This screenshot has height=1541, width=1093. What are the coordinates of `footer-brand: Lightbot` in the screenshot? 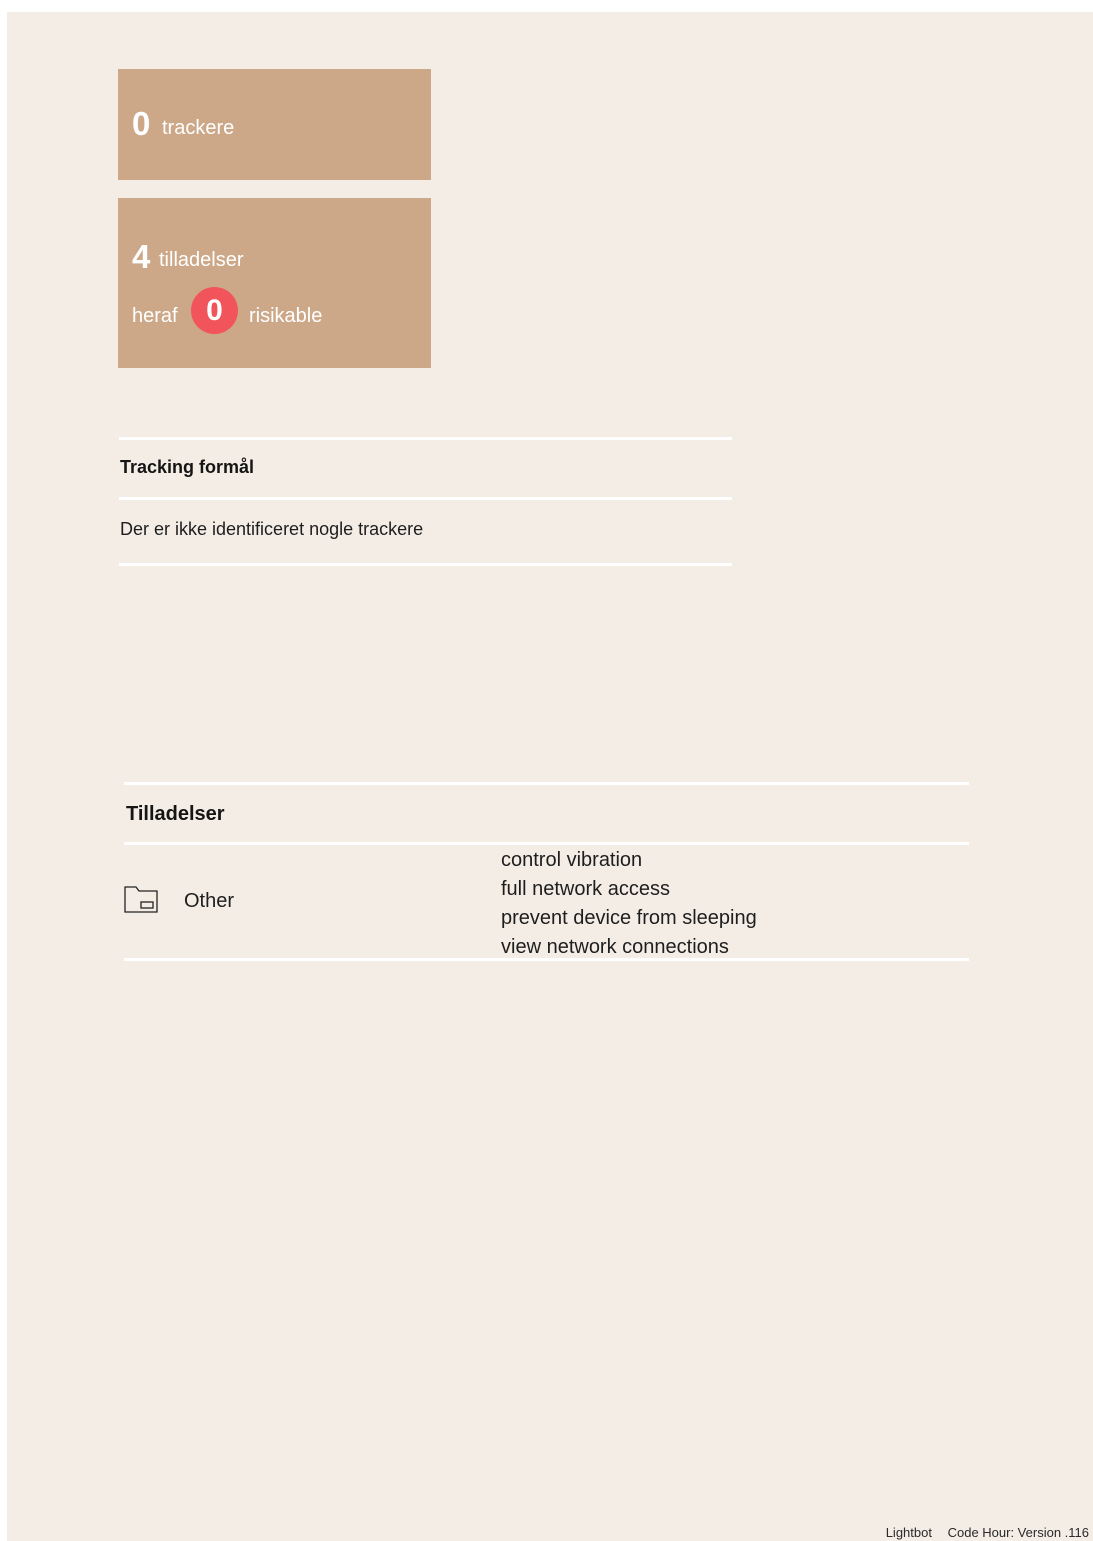 It's located at (908, 1532).